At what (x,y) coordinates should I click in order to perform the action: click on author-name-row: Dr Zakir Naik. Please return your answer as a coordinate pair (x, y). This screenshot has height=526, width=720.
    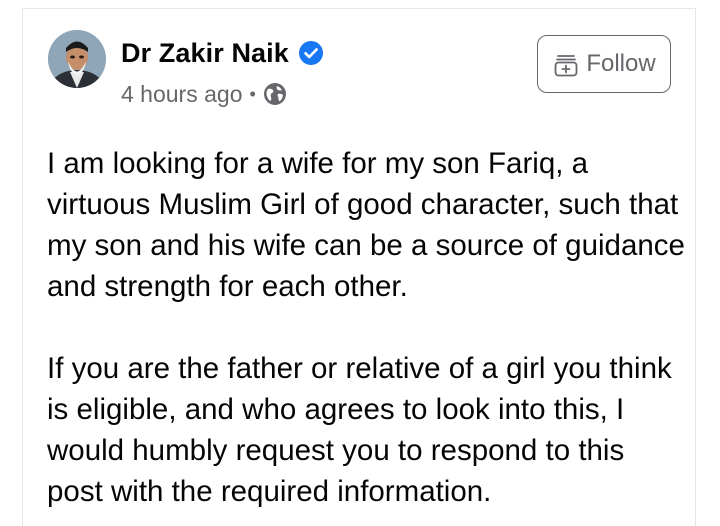
    Looking at the image, I should click on (222, 53).